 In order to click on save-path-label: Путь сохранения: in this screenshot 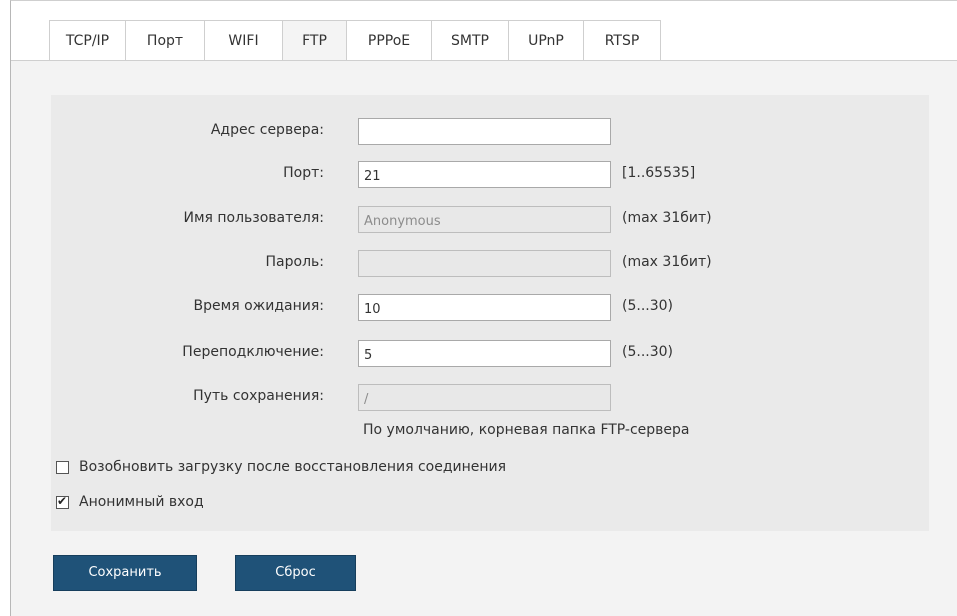, I will do `click(258, 396)`.